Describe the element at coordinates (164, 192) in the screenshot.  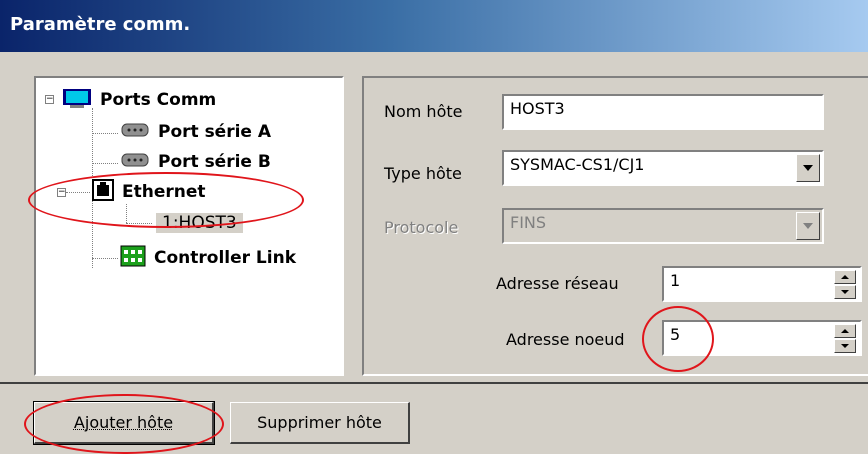
I see `tree-item-label: Ethernet` at that location.